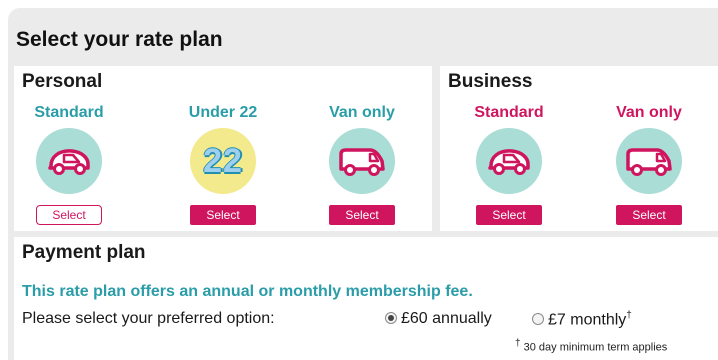 The width and height of the screenshot is (718, 360). I want to click on annually-radio, so click(391, 318).